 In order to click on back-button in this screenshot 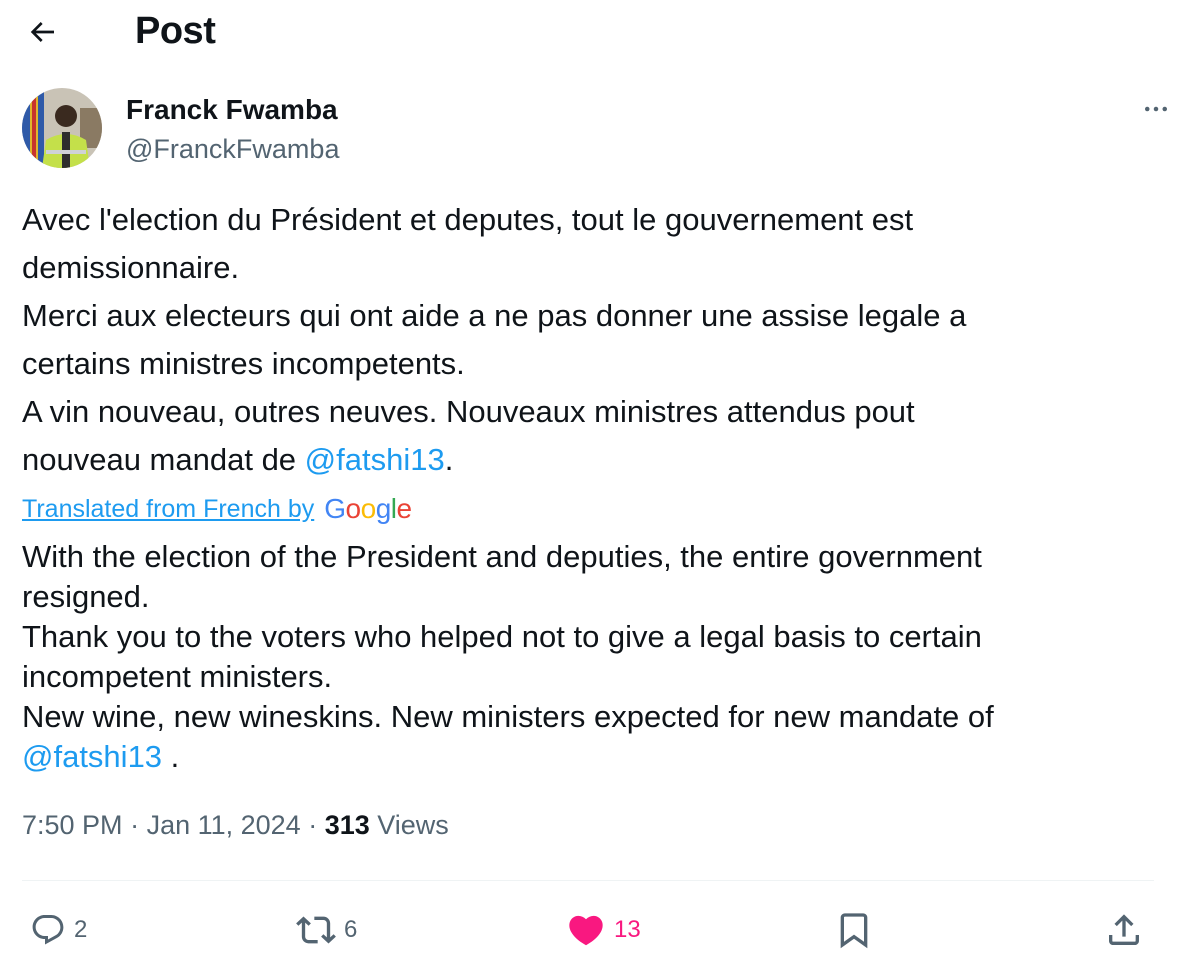, I will do `click(42, 32)`.